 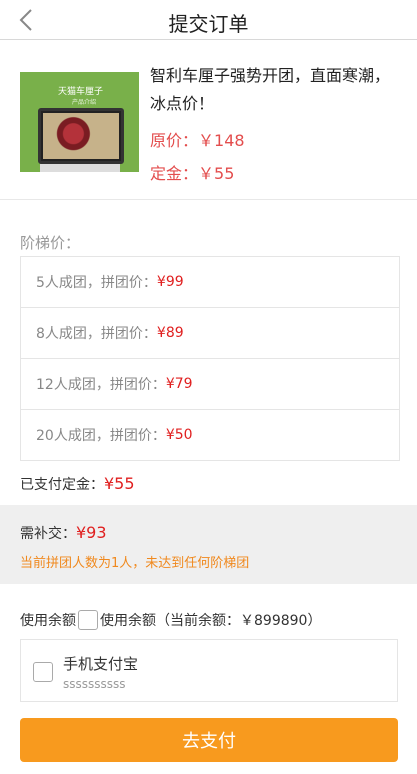 I want to click on page-title: 提交订单, so click(x=208, y=24).